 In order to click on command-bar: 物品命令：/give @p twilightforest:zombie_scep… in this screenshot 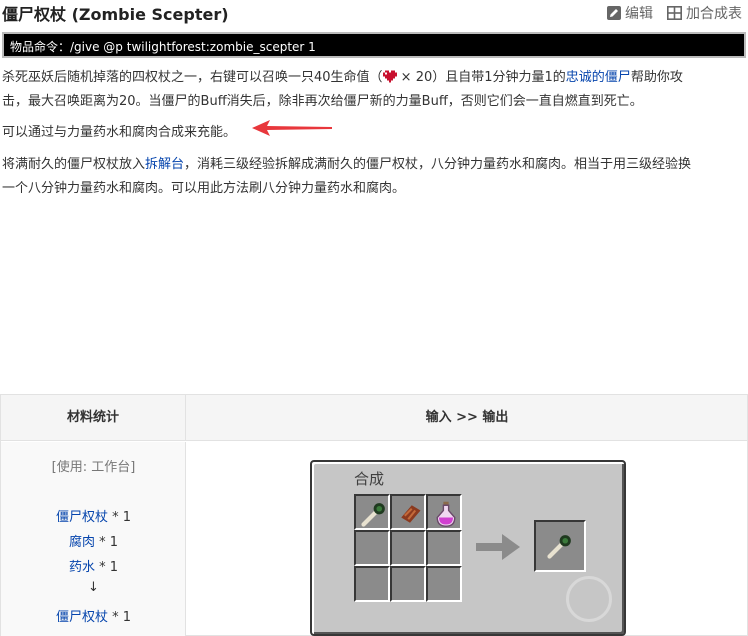, I will do `click(374, 45)`.